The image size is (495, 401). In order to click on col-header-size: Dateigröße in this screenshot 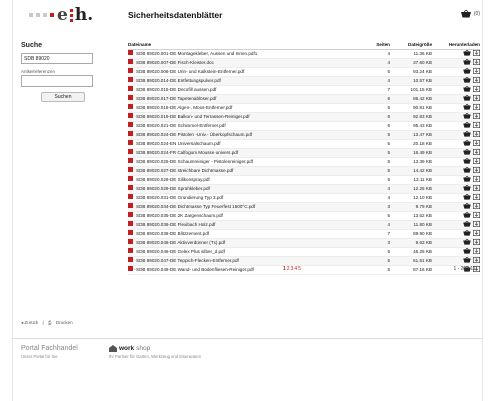, I will do `click(415, 45)`.